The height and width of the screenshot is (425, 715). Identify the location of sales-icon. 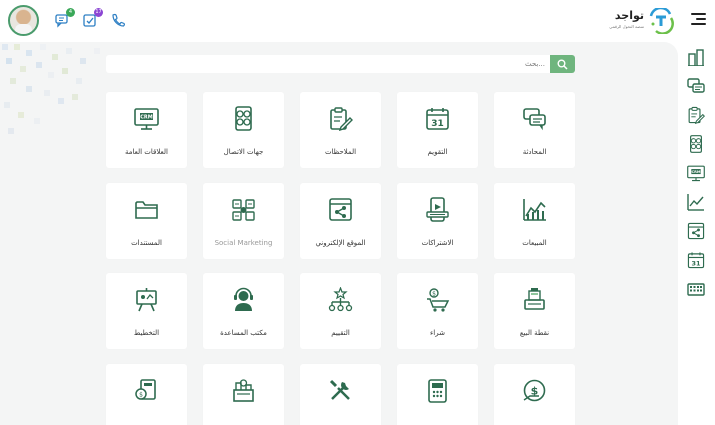
(696, 58).